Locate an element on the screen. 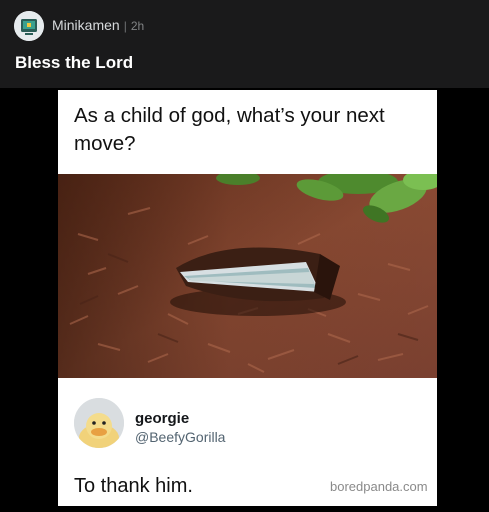 The width and height of the screenshot is (489, 512). post-time: 2h is located at coordinates (137, 26).